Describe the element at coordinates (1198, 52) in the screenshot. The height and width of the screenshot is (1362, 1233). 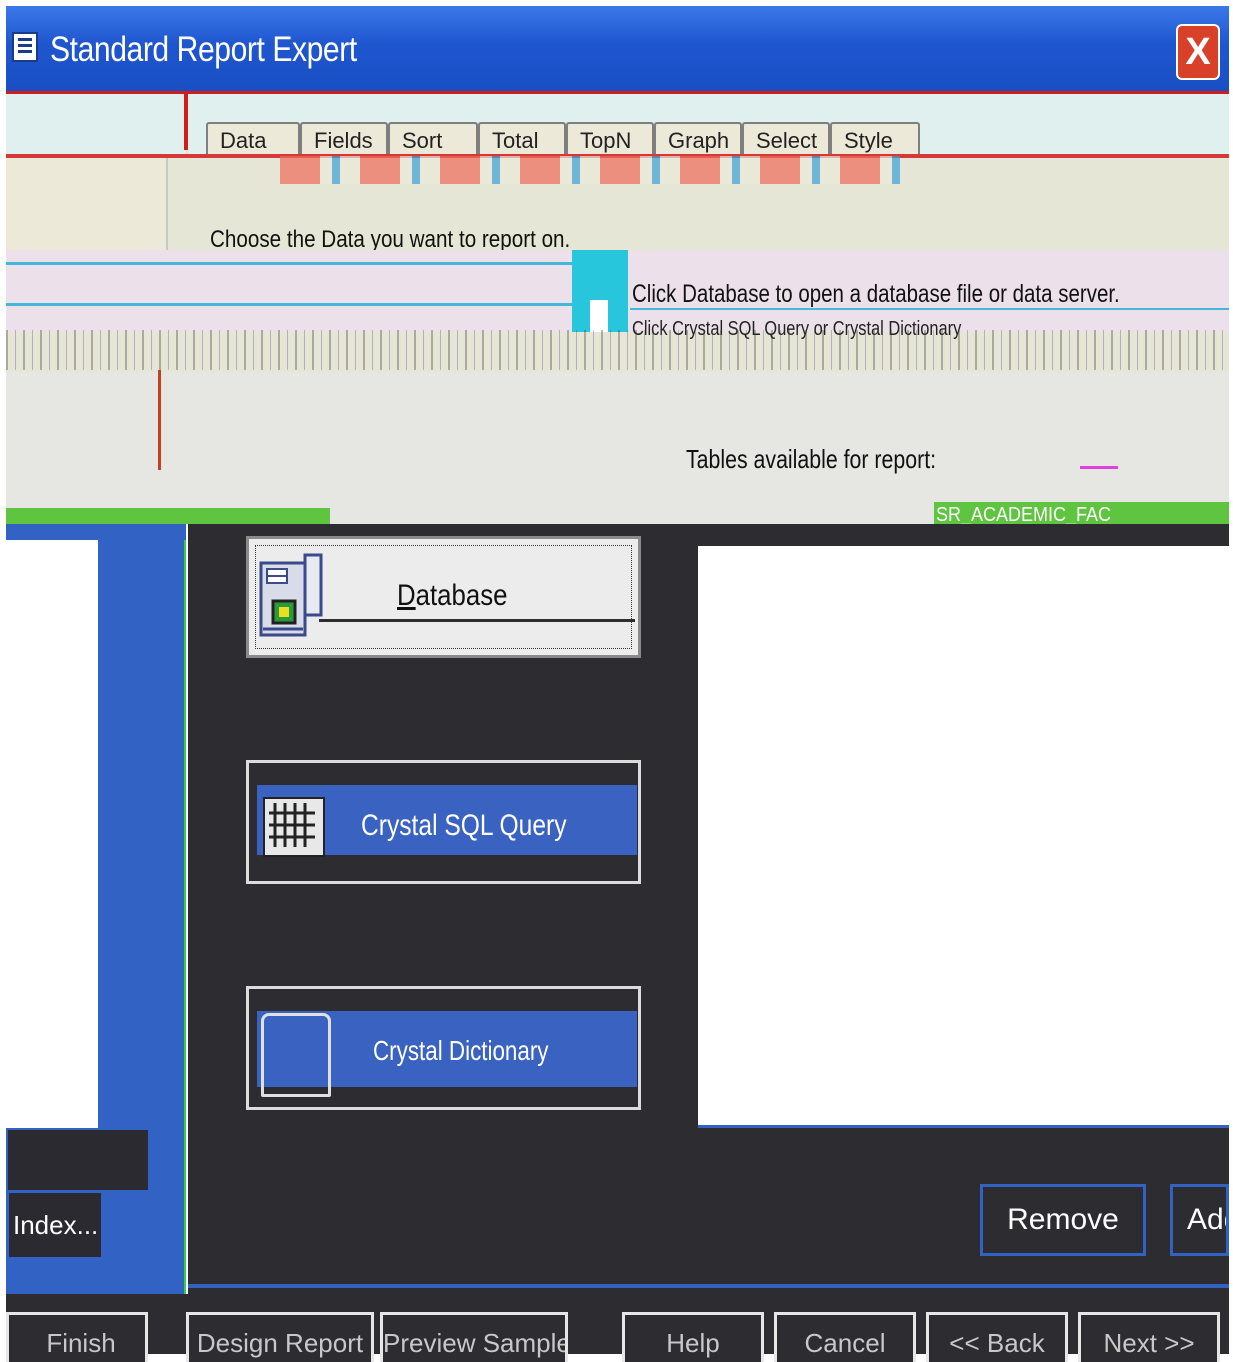
I see `close-button: X` at that location.